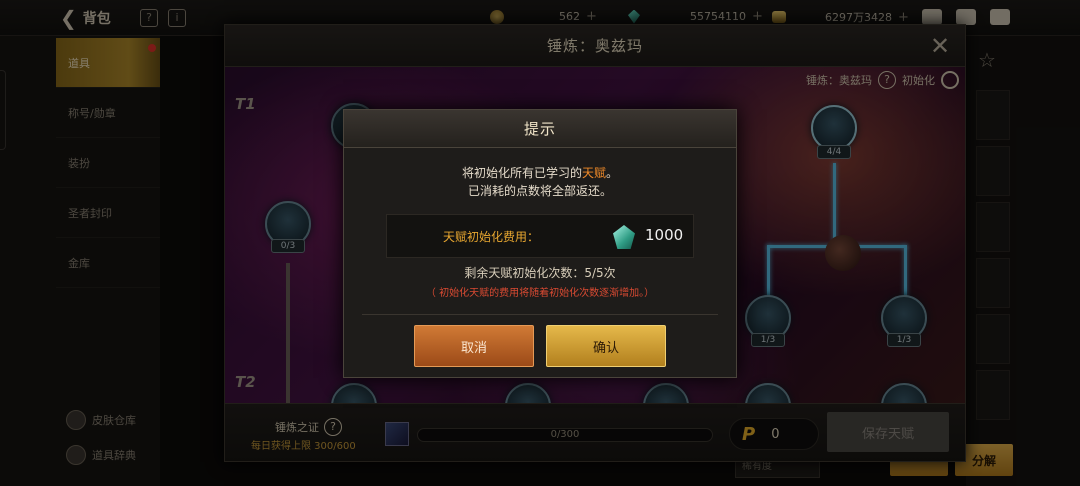 The height and width of the screenshot is (486, 1080). What do you see at coordinates (664, 235) in the screenshot?
I see `cost-value: 1000` at bounding box center [664, 235].